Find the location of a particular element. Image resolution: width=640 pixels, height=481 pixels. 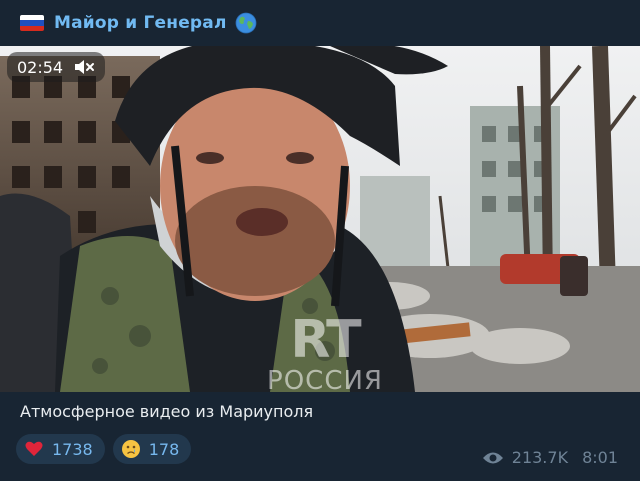

reactions-bar: 1738 178 is located at coordinates (104, 449).